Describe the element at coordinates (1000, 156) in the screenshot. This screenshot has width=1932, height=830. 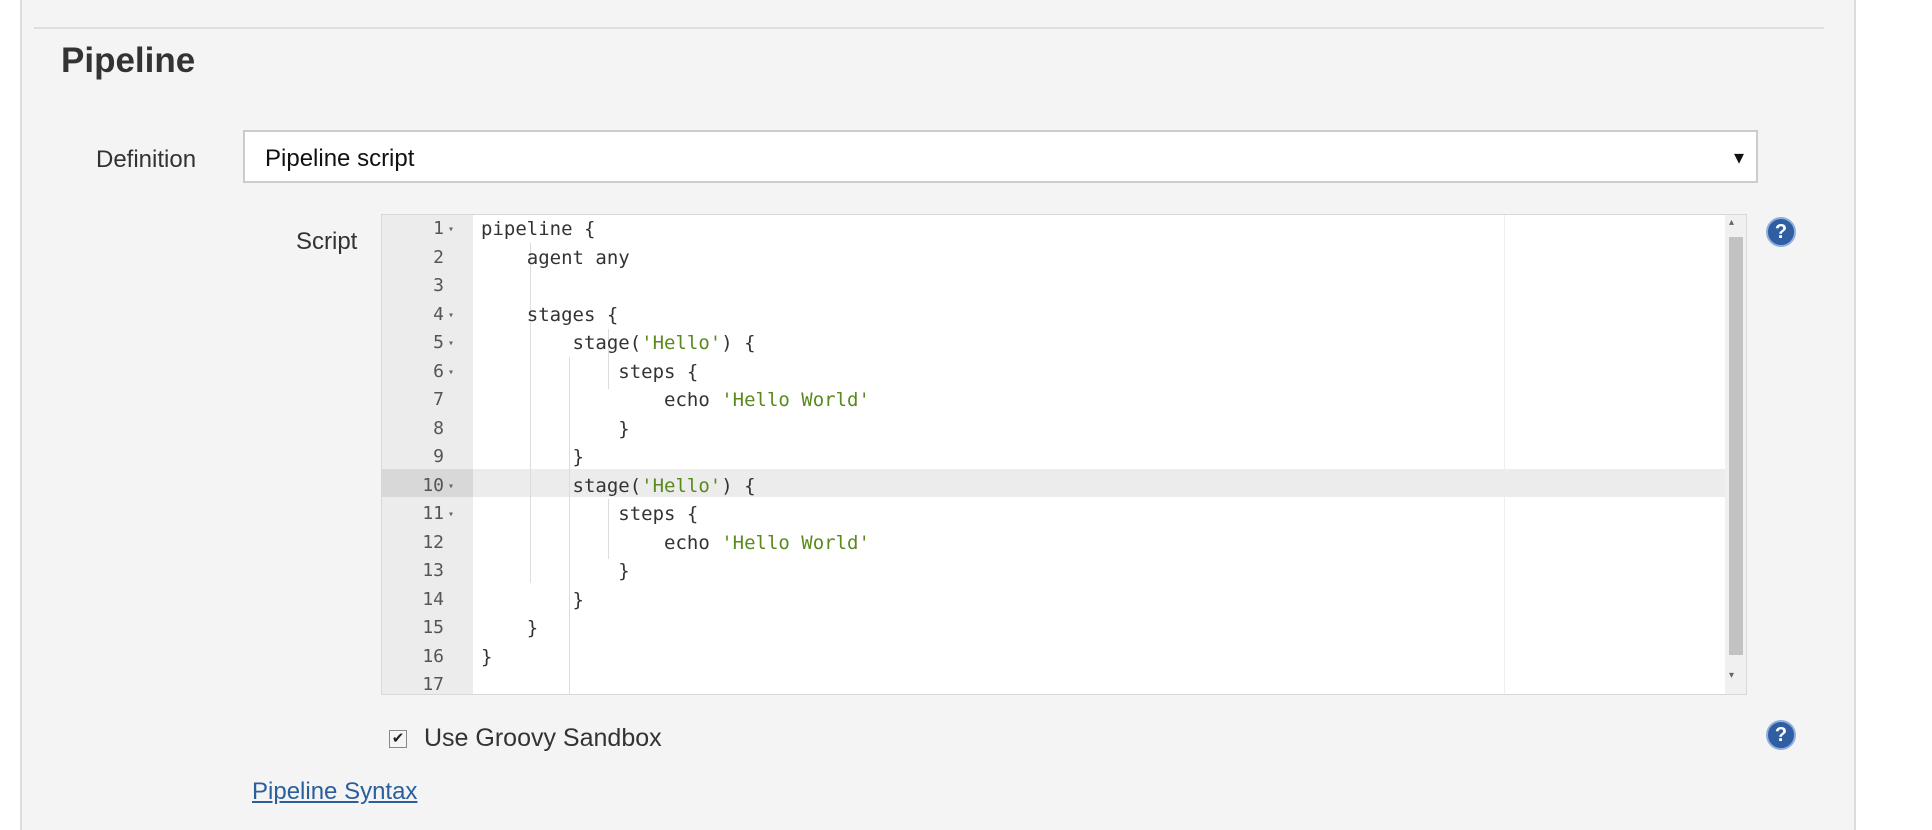
I see `definition-select: Pipeline script ▾` at that location.